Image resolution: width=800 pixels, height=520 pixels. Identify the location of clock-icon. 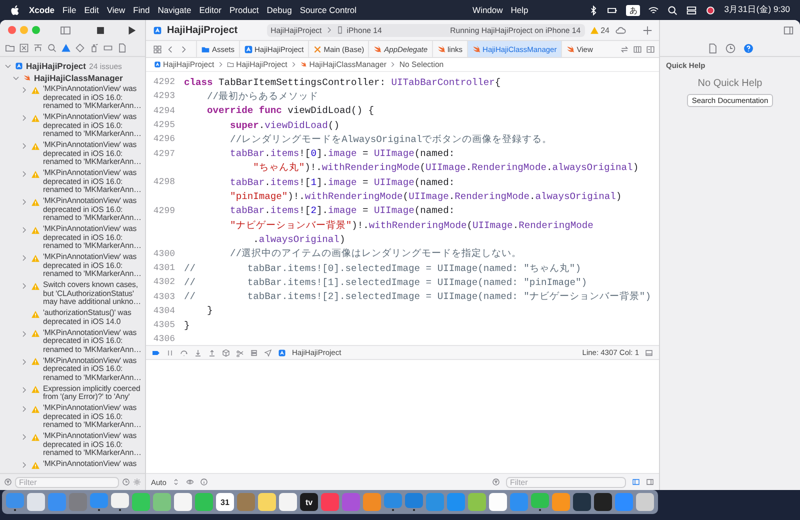
(126, 482).